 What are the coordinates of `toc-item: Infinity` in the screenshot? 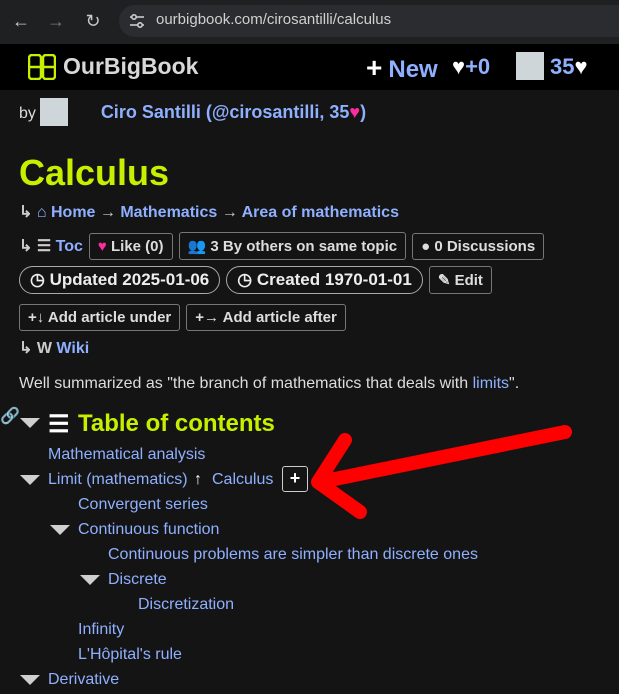 It's located at (101, 630).